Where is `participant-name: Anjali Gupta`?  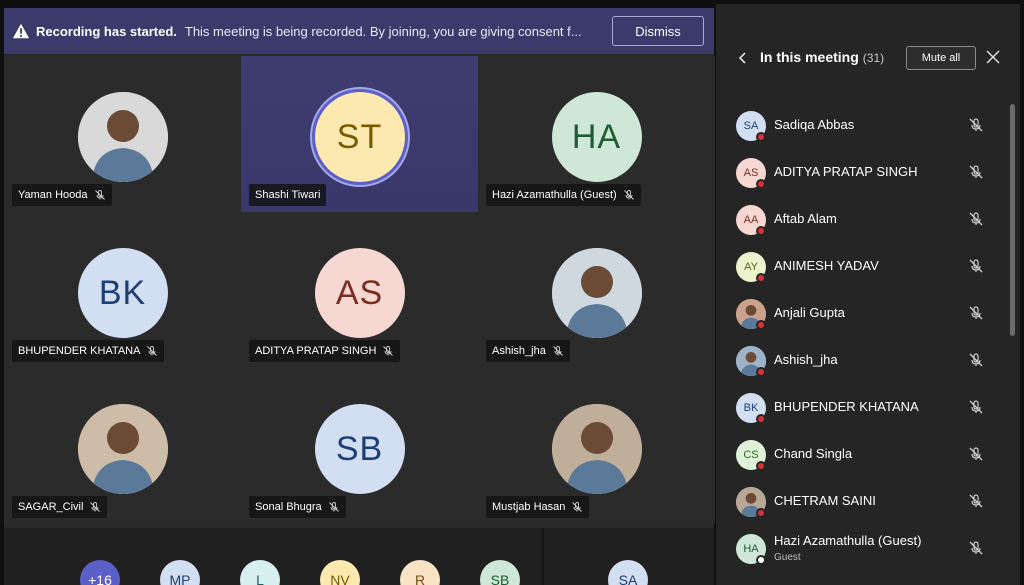 participant-name: Anjali Gupta is located at coordinates (809, 312).